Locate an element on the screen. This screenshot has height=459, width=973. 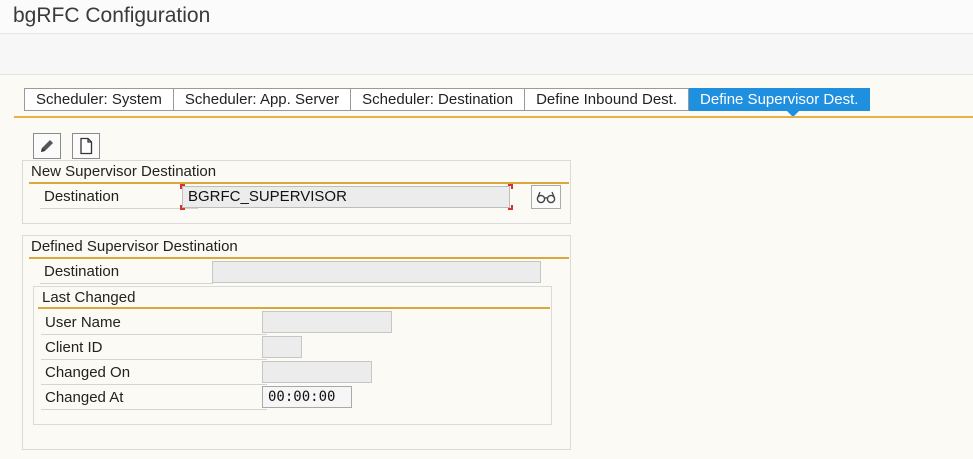
new-document-button is located at coordinates (86, 146).